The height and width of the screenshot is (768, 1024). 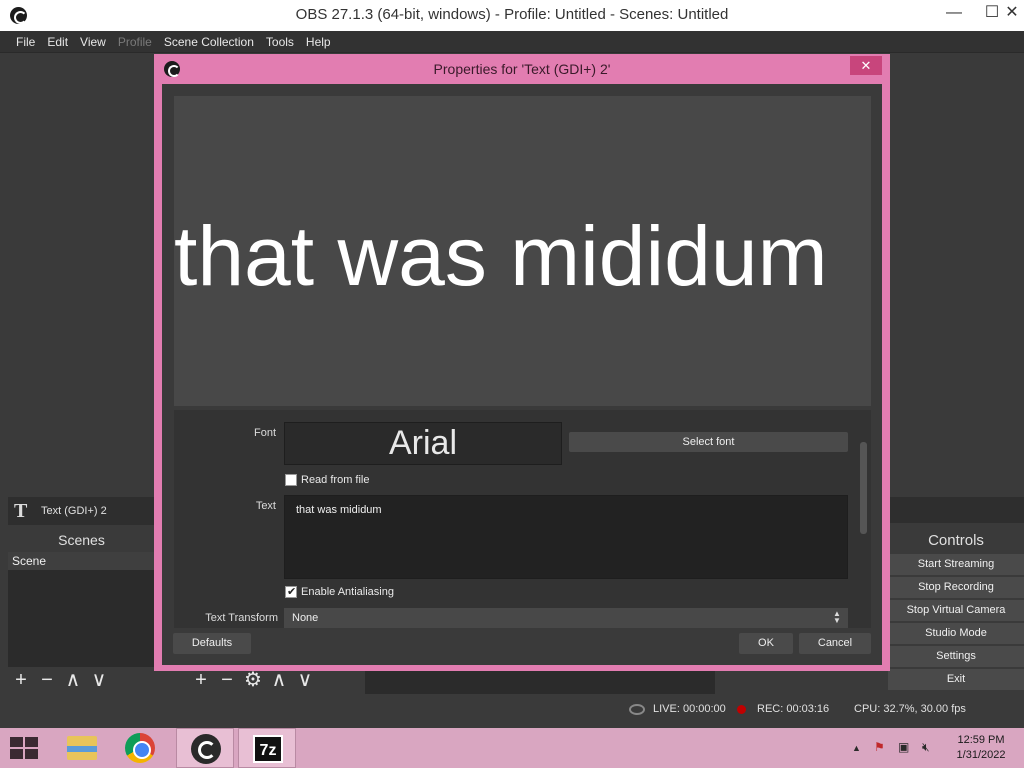 I want to click on cpu-fps: CPU: 32.7%, 30.00 fps, so click(x=910, y=709).